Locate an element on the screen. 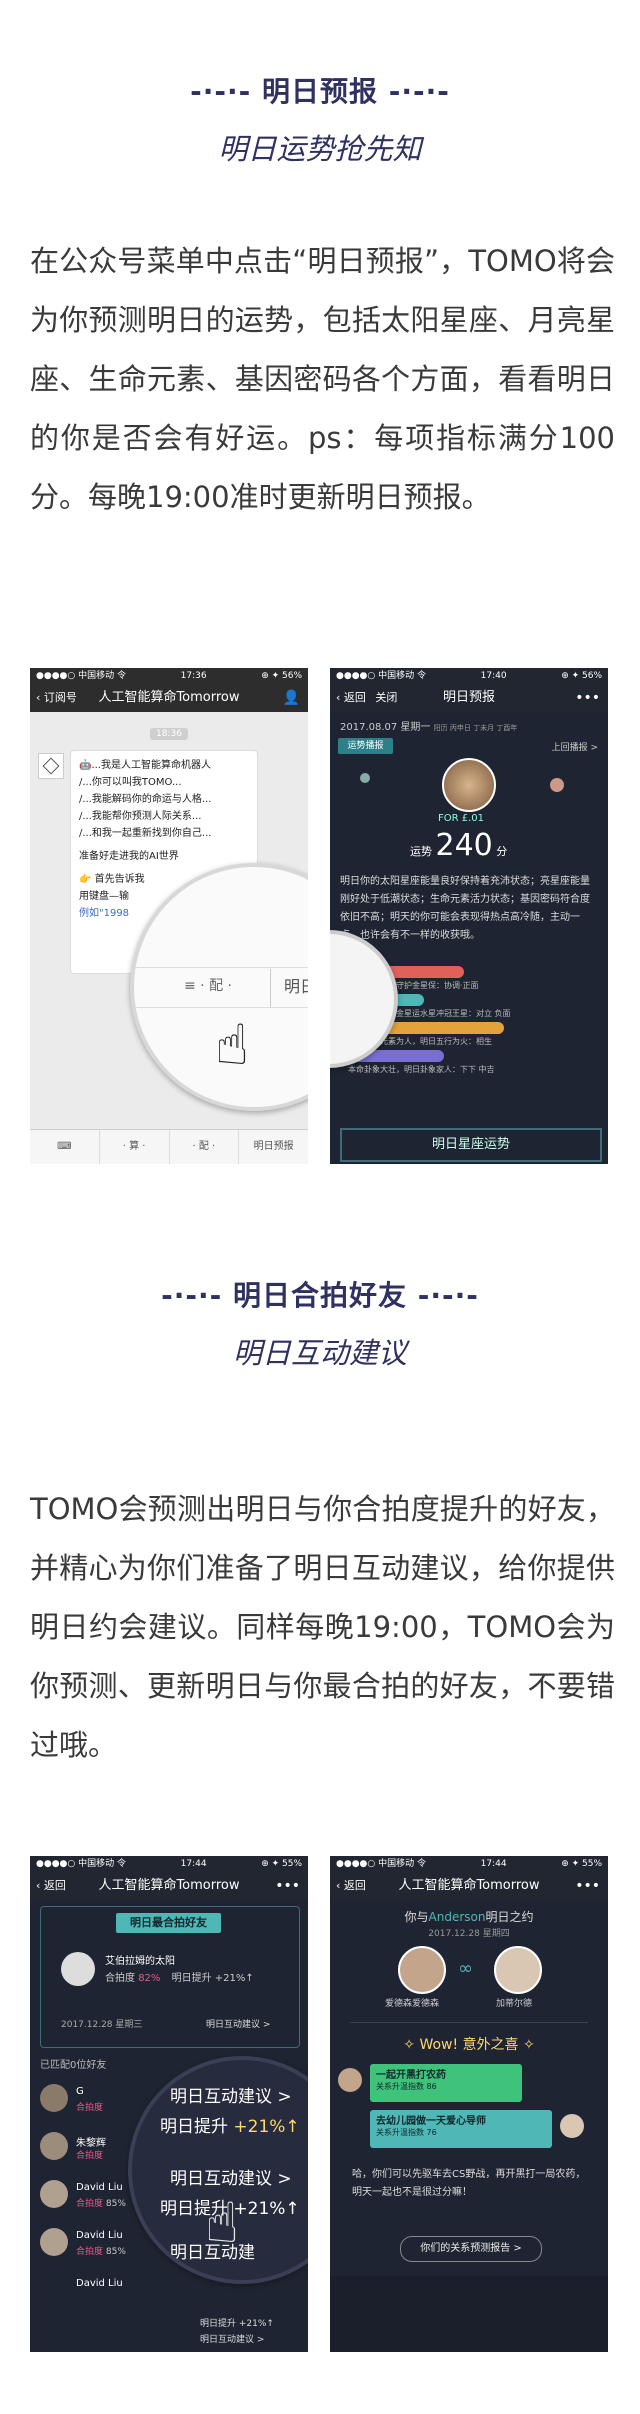  forecast-date: 2017.08.07 星期一 阳历 丙申日 丁未月 丁酉年 is located at coordinates (429, 727).